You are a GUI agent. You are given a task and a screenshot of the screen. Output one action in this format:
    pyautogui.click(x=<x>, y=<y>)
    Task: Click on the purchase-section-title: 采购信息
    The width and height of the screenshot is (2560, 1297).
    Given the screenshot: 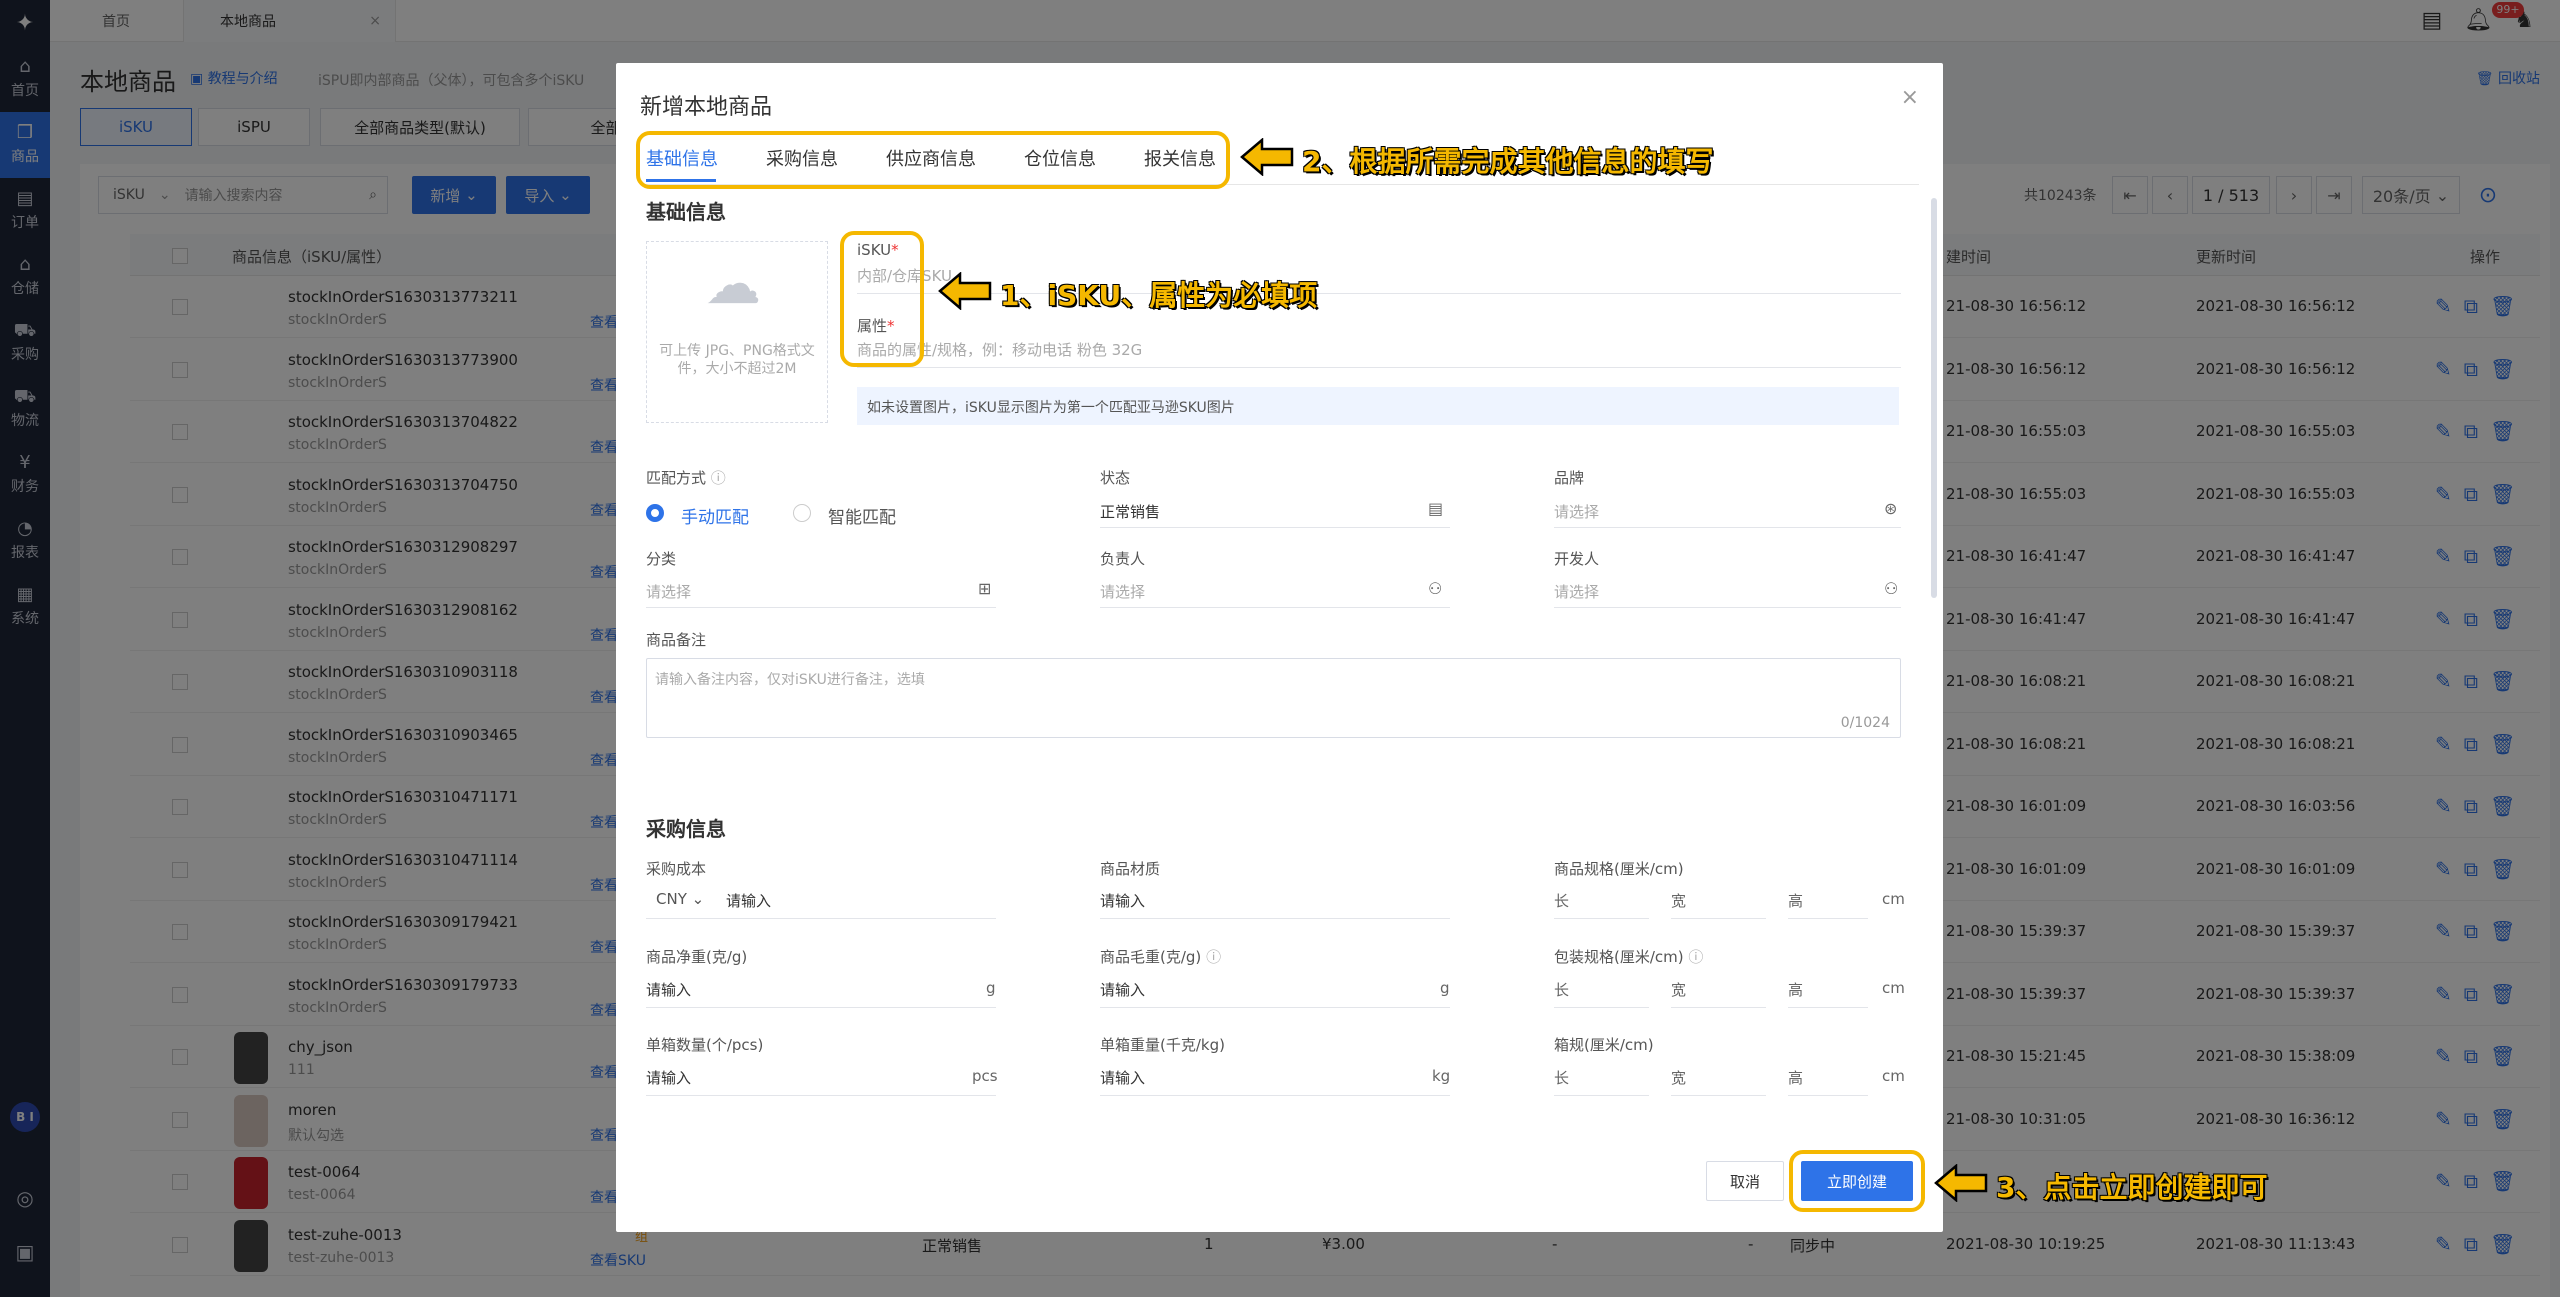 What is the action you would take?
    pyautogui.click(x=686, y=829)
    